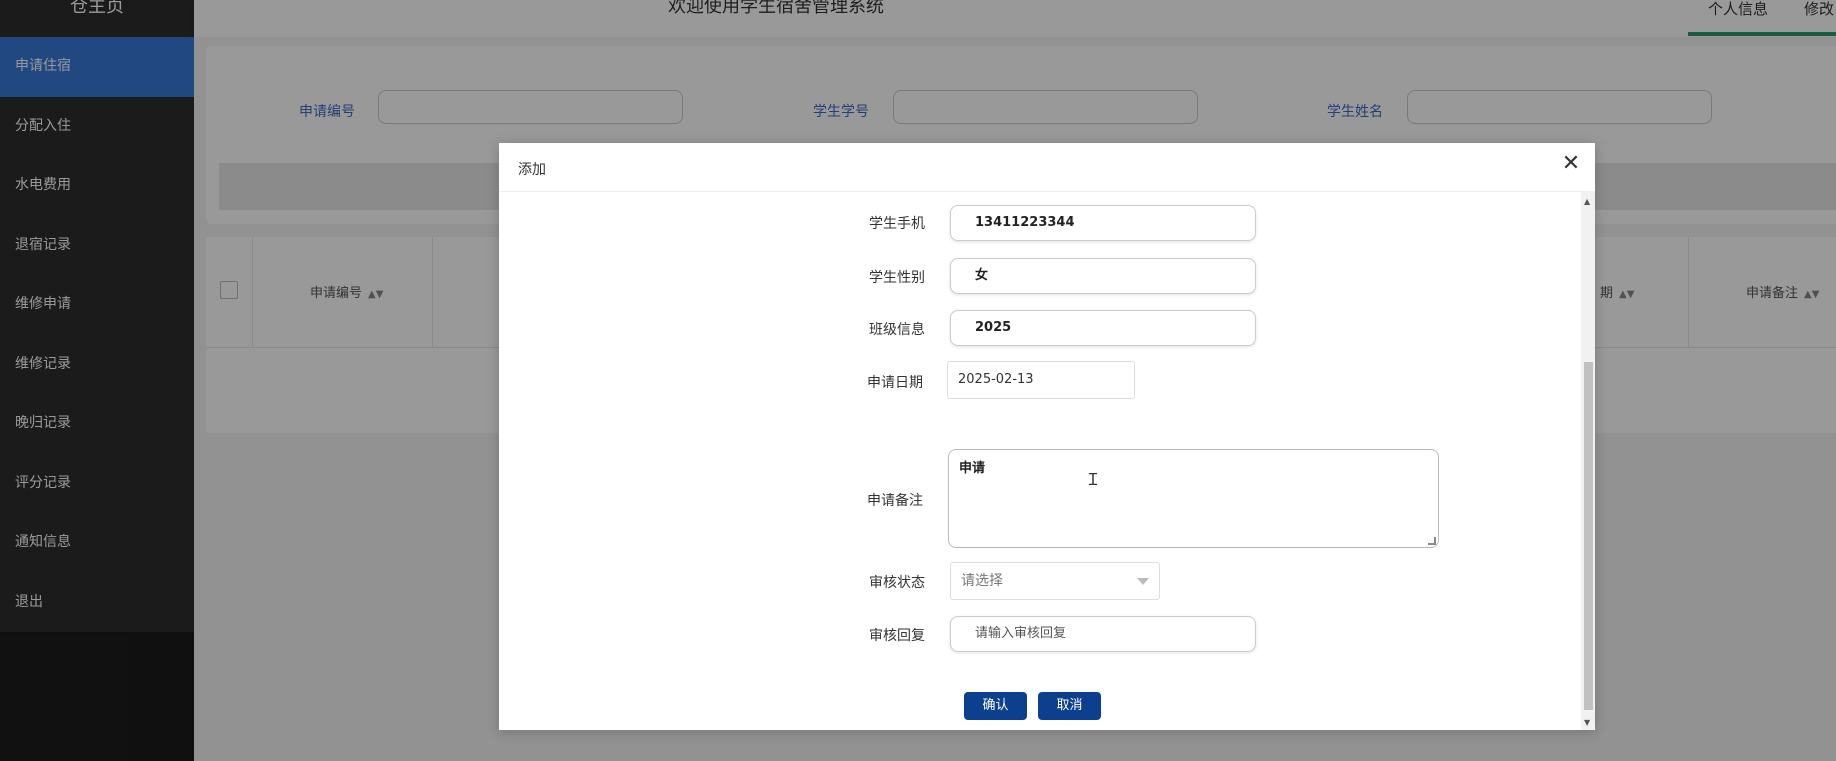  What do you see at coordinates (982, 581) in the screenshot?
I see `review-status-placeholder: 请选择` at bounding box center [982, 581].